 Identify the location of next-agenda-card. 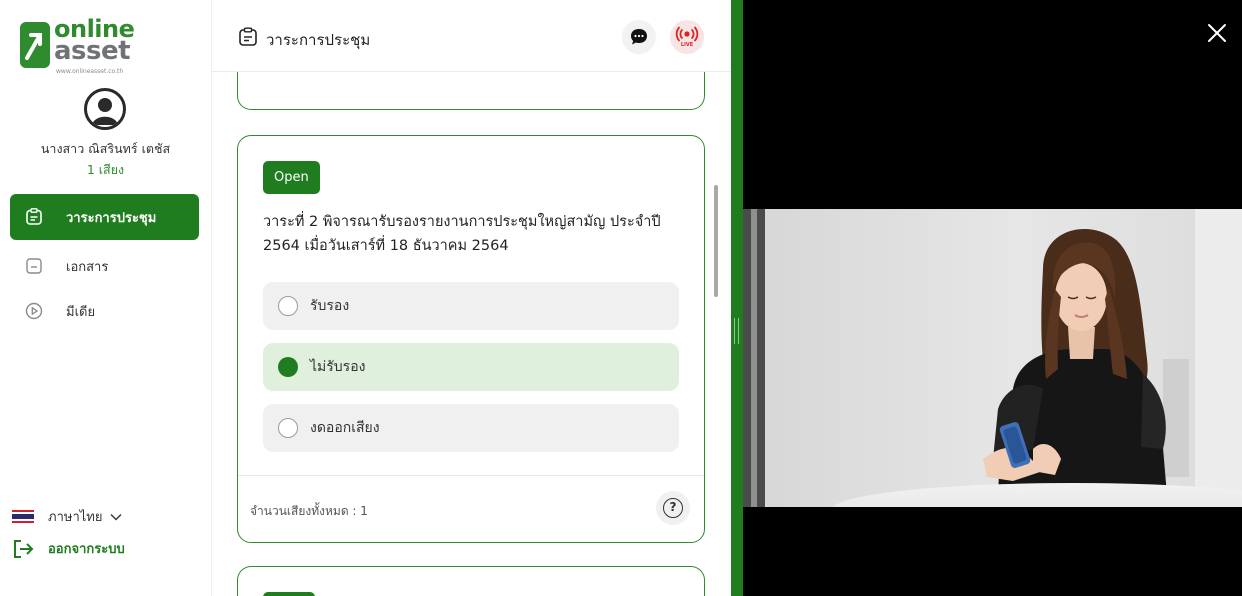
(471, 581).